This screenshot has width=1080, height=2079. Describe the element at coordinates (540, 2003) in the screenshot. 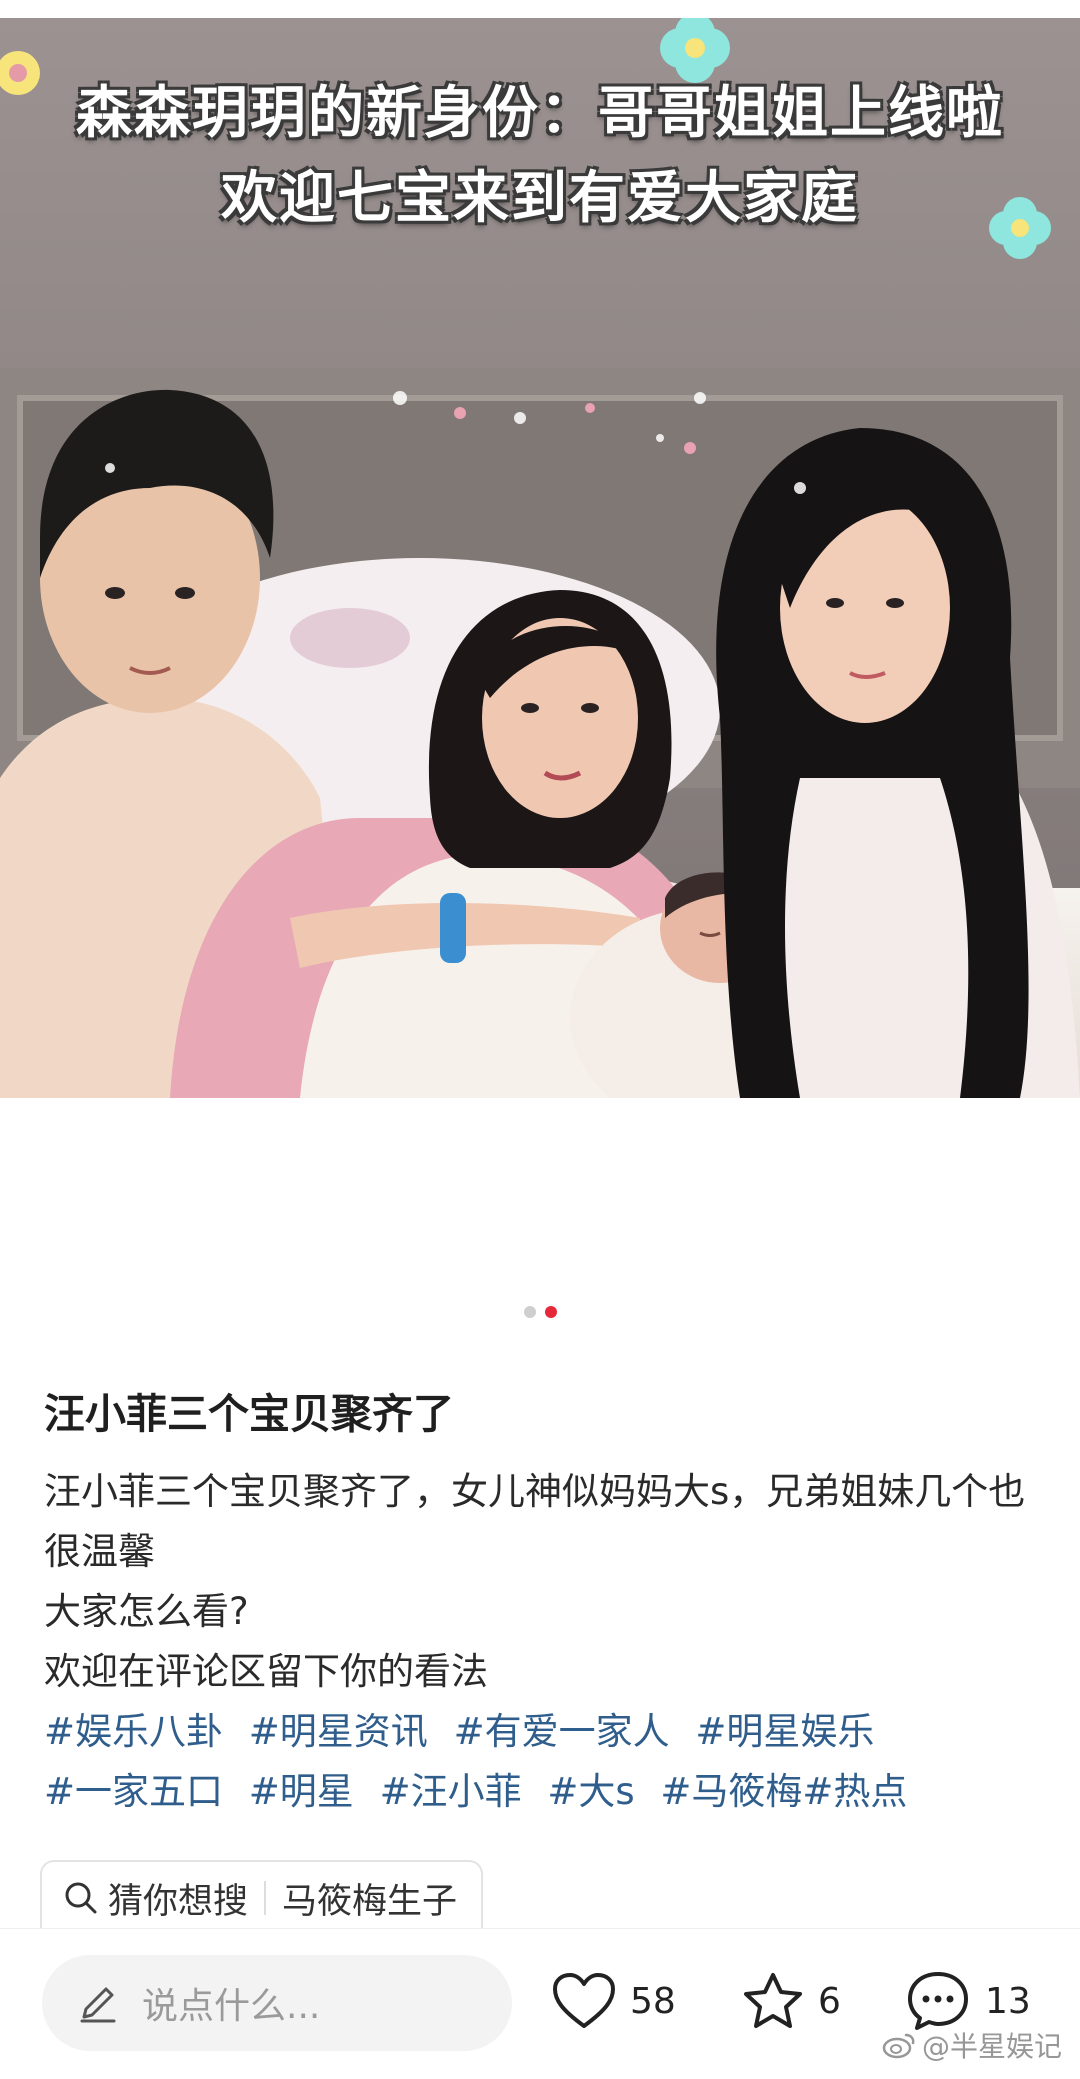

I see `bottom-action-bar: 说点什么... 58 6 13 @半星娱记` at that location.